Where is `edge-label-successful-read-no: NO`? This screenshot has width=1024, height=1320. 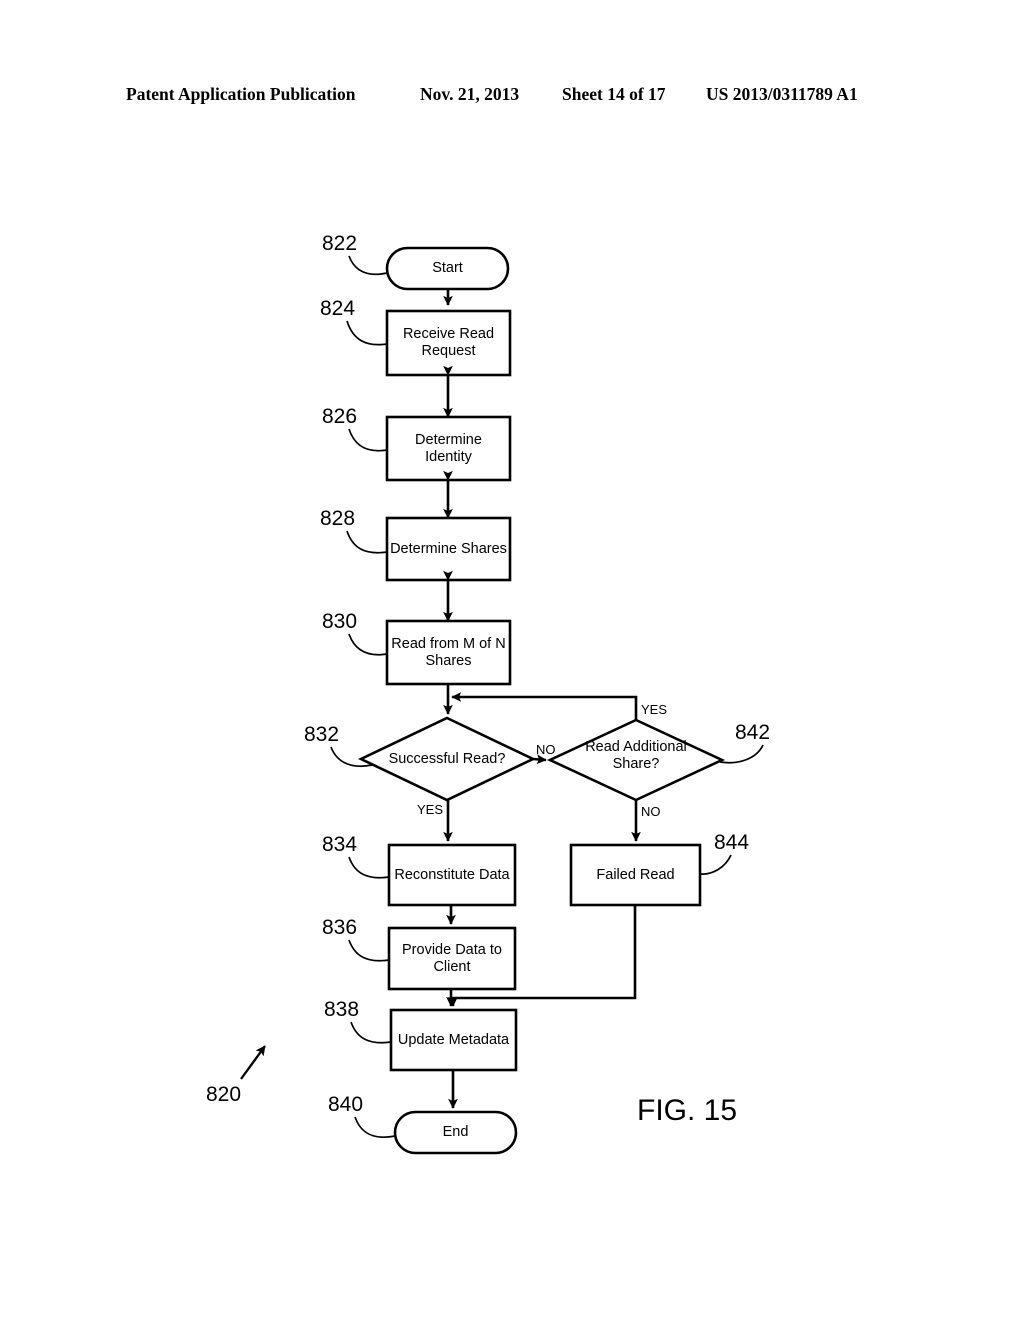 edge-label-successful-read-no: NO is located at coordinates (546, 749).